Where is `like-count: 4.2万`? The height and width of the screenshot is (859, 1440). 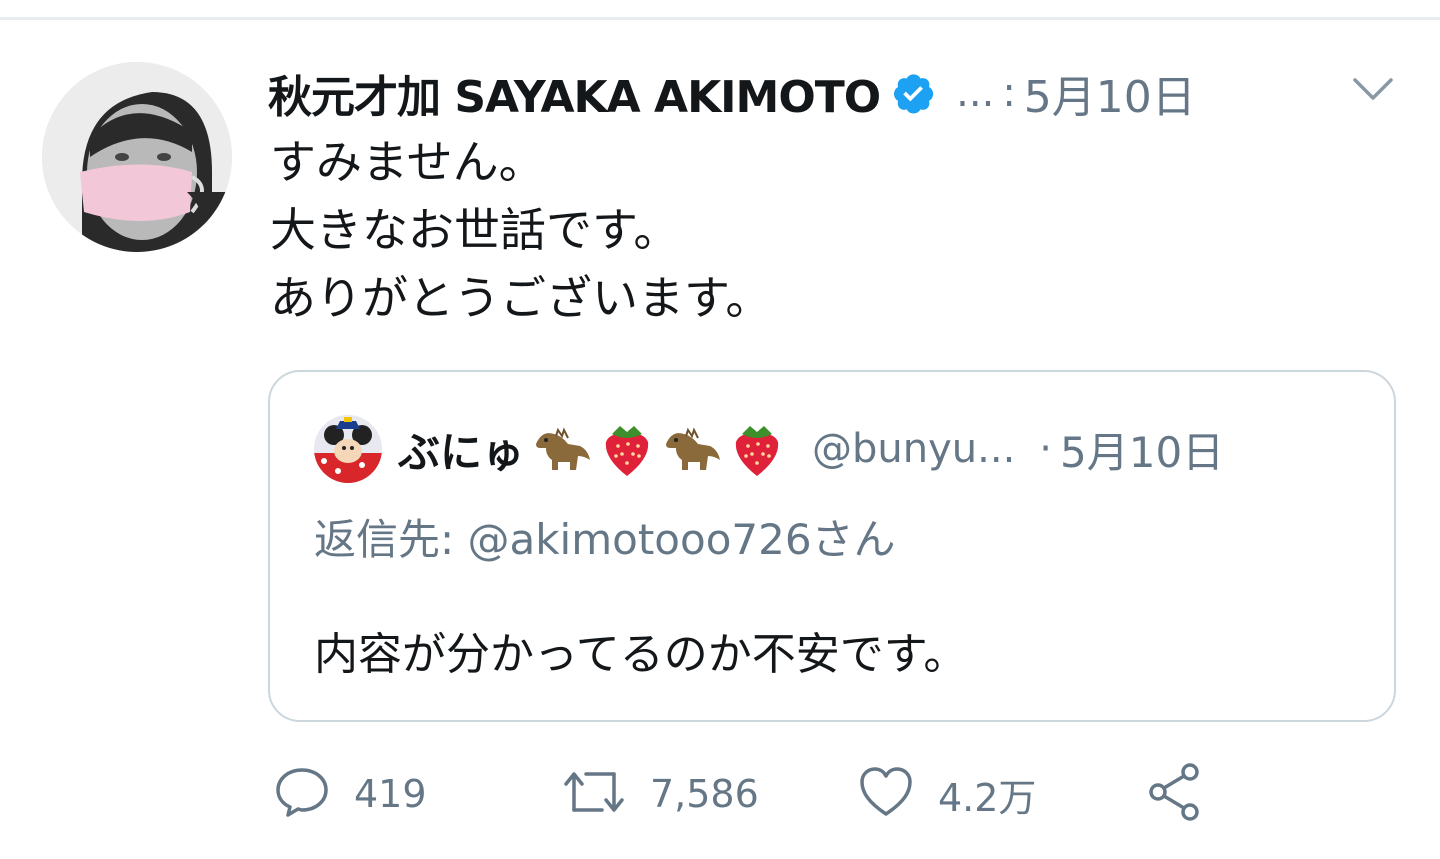
like-count: 4.2万 is located at coordinates (987, 797).